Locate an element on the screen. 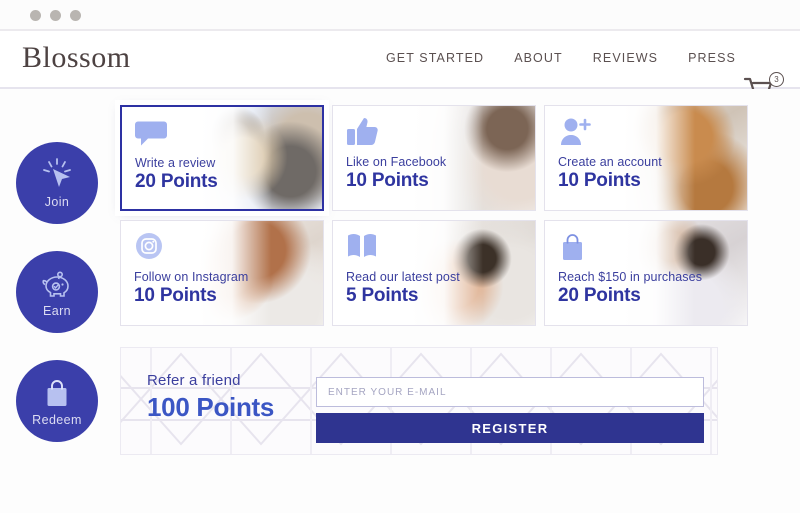 The image size is (800, 513). card-content: Follow on Instagram 10 Points is located at coordinates (226, 269).